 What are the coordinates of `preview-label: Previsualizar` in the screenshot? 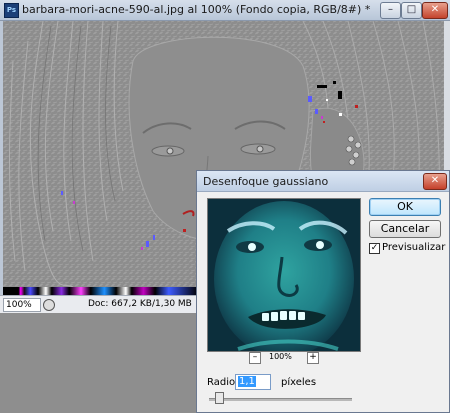 It's located at (414, 247).